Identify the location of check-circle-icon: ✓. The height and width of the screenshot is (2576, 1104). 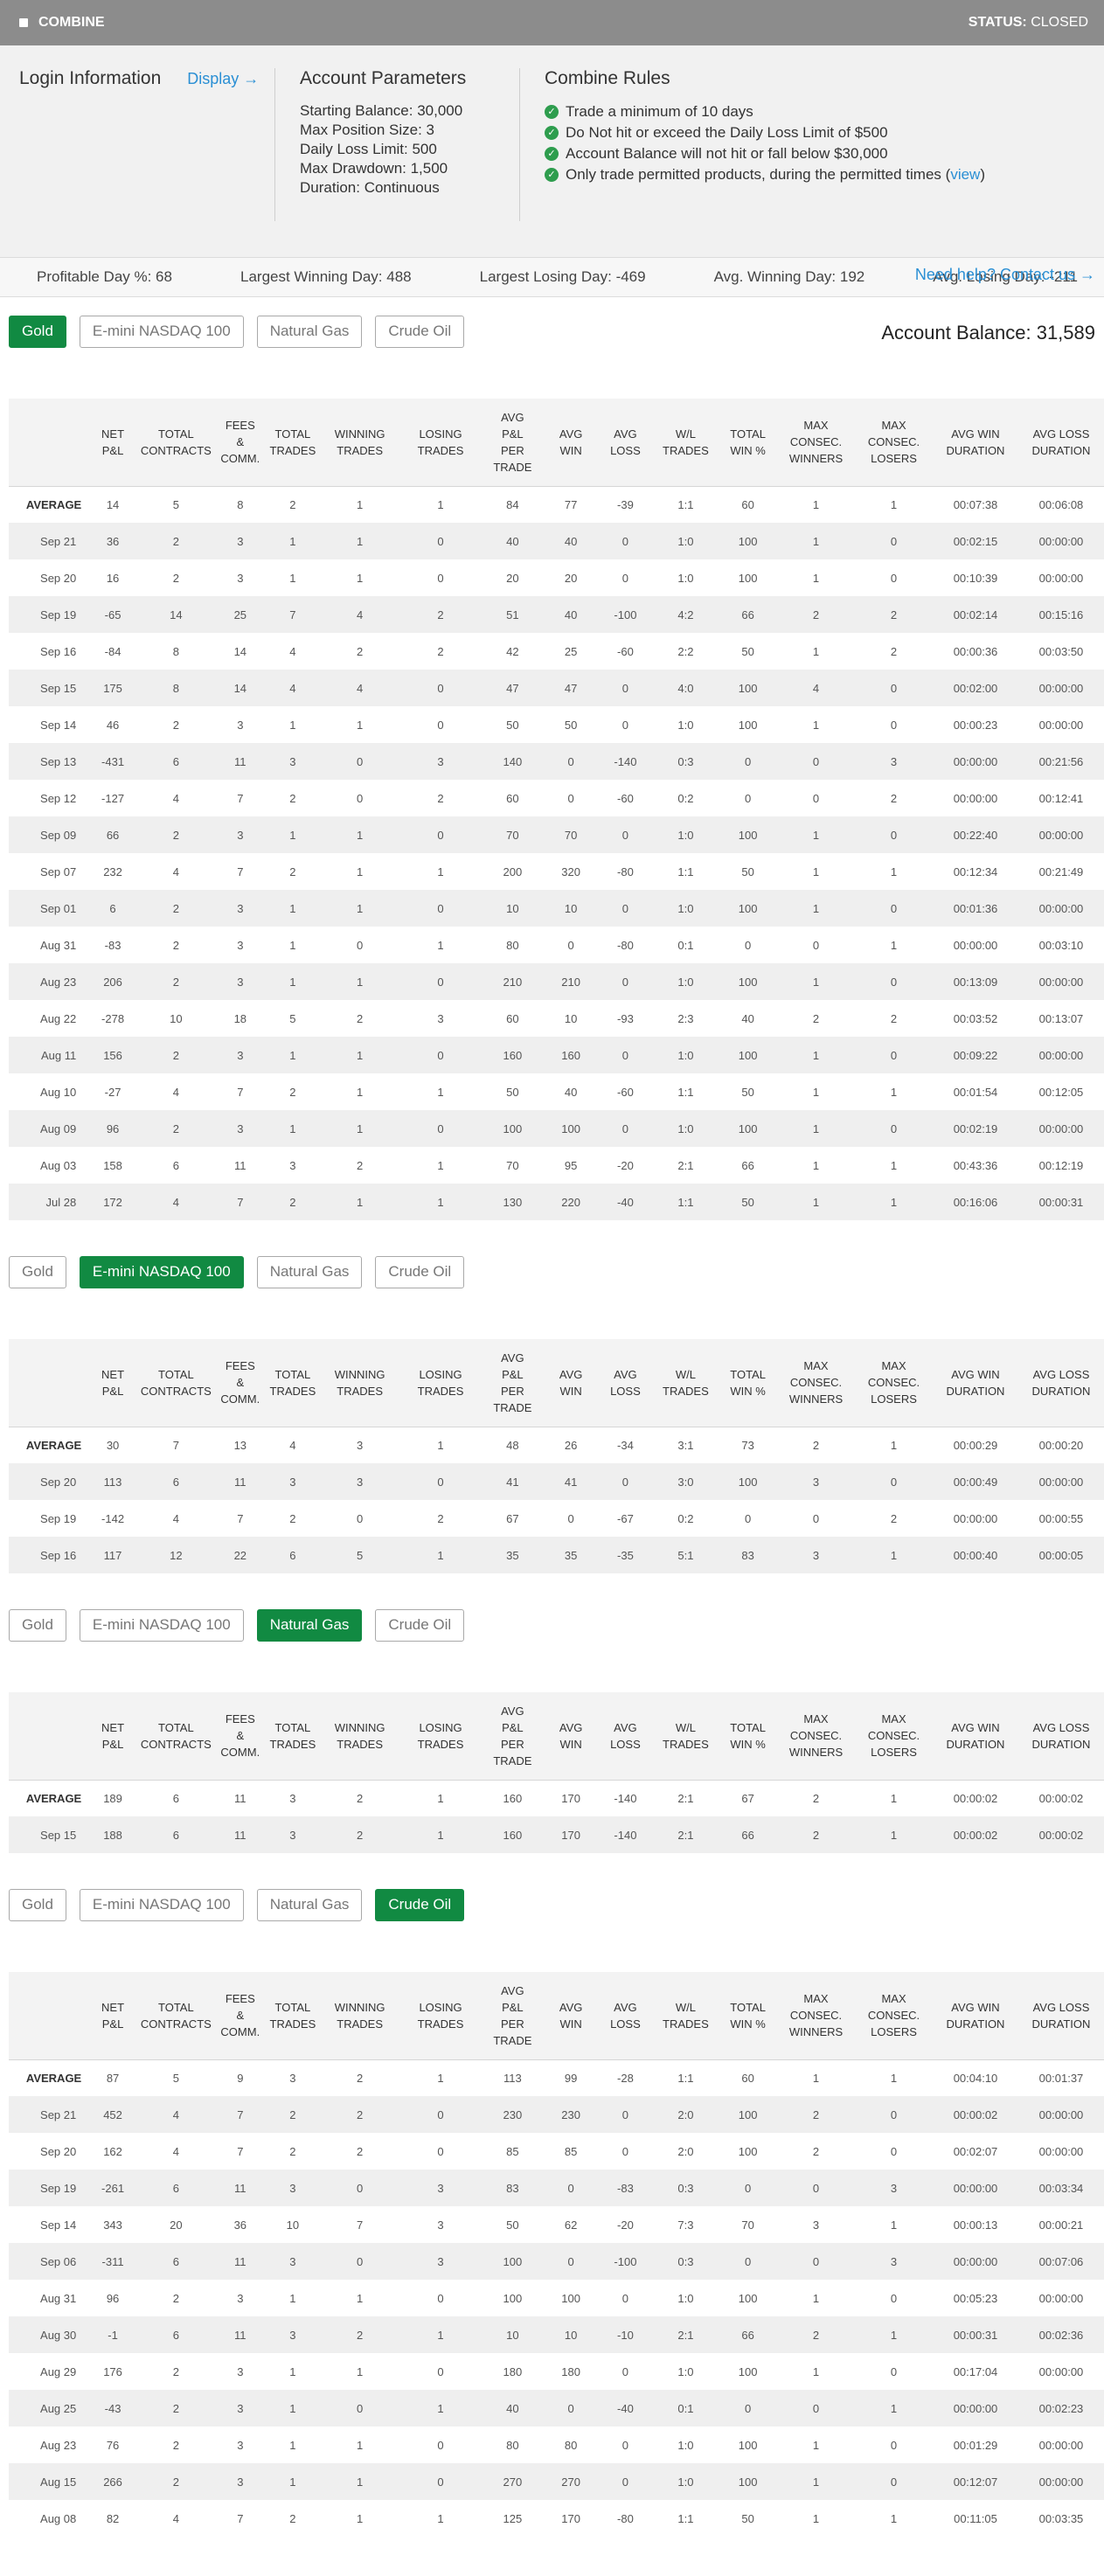
(552, 175).